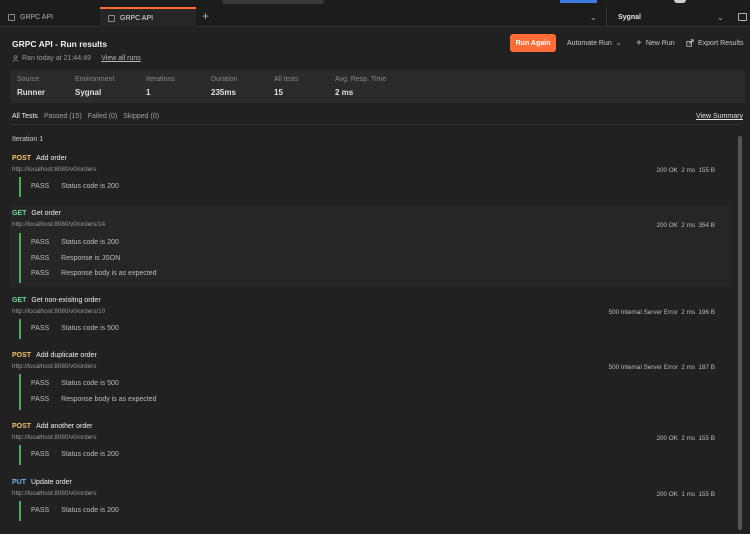  What do you see at coordinates (205, 16) in the screenshot?
I see `new-tab-plus-icon: +` at bounding box center [205, 16].